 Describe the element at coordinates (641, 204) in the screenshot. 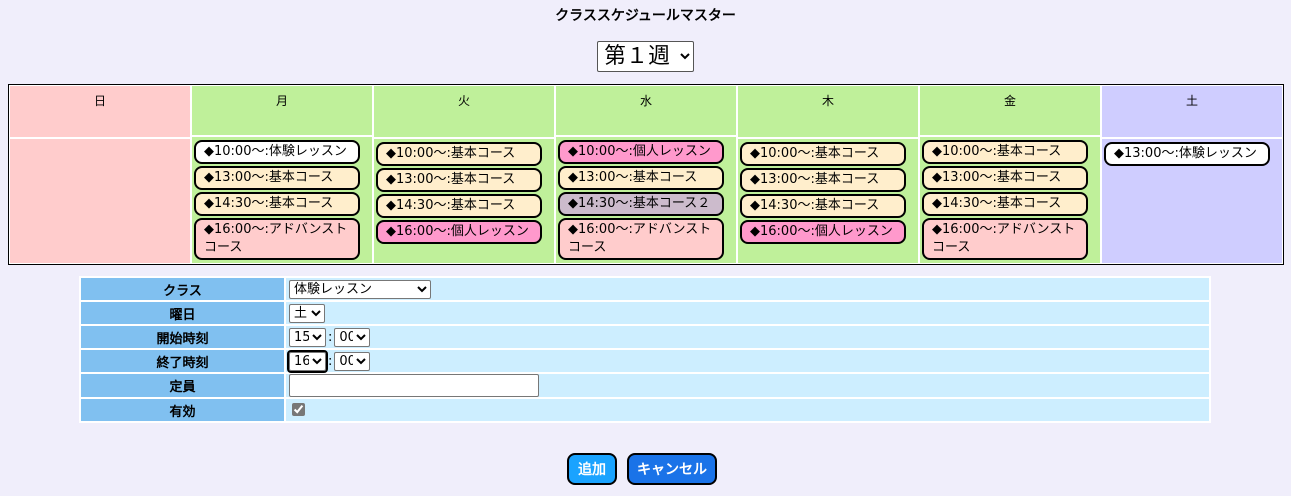

I see `class-slot: ◆14:30〜:基本コース２` at that location.